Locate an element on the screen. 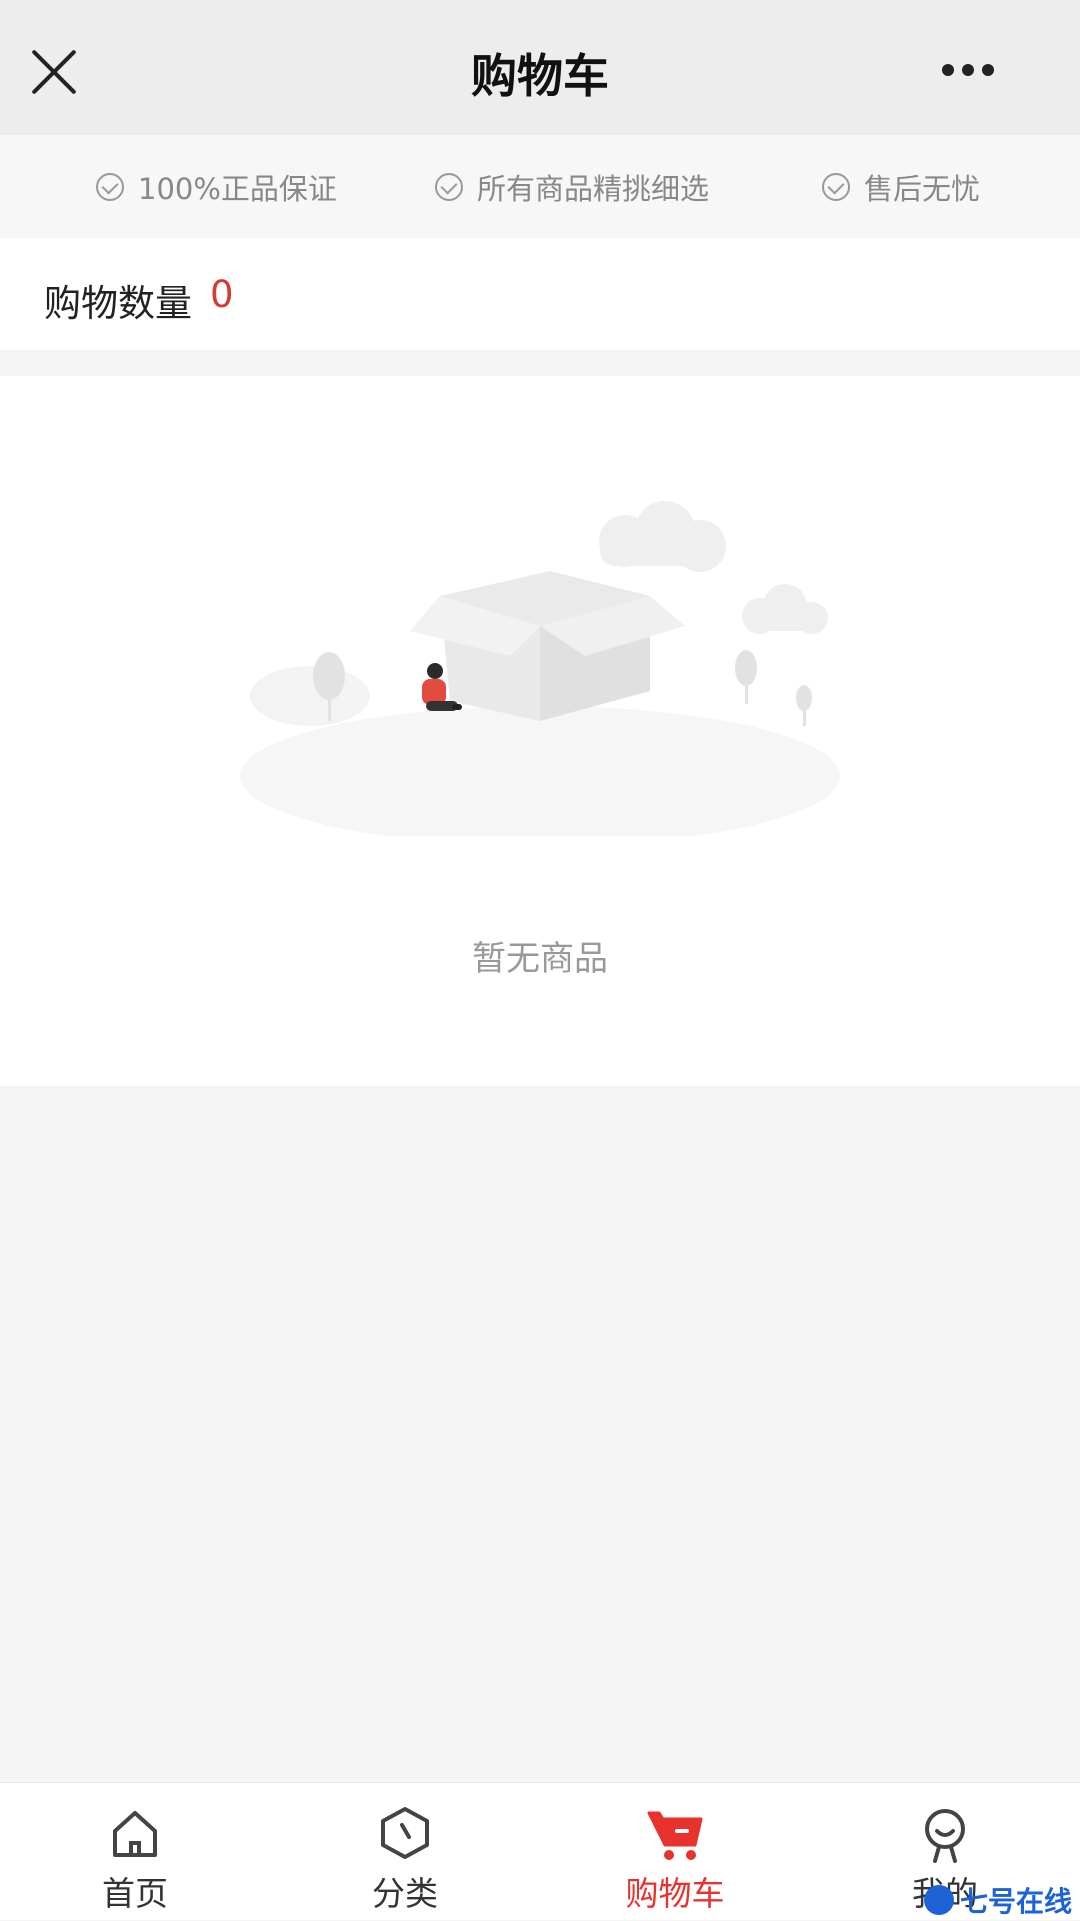 The height and width of the screenshot is (1921, 1080). guarantee-item: 所有商品精挑细选 is located at coordinates (572, 187).